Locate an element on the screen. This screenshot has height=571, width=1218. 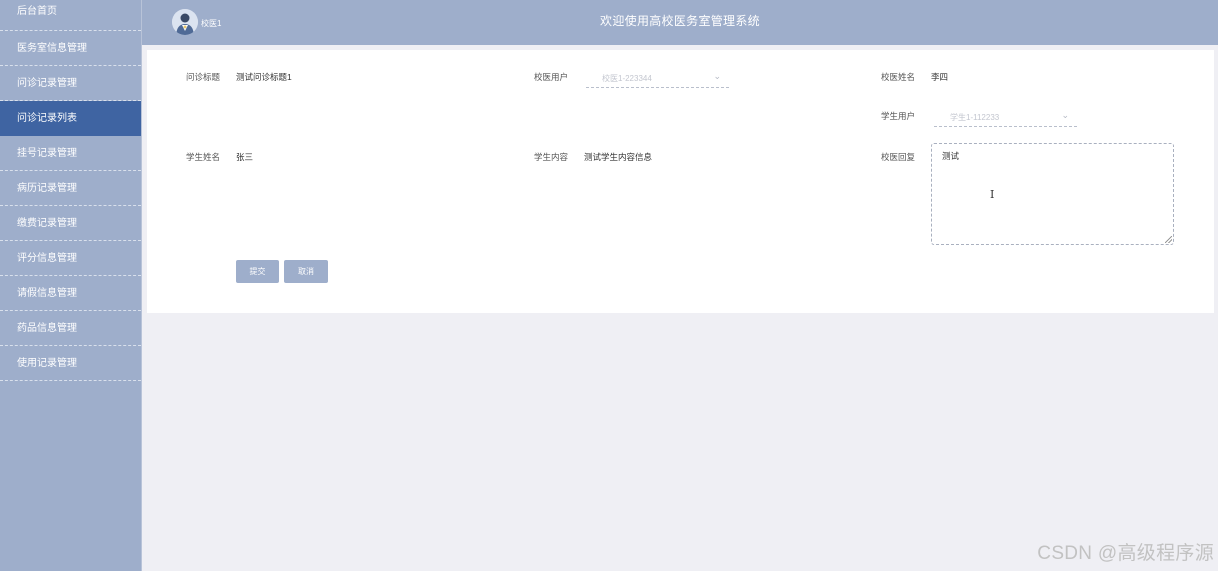
sidebar-item-label: 医务室信息管理 is located at coordinates (52, 48).